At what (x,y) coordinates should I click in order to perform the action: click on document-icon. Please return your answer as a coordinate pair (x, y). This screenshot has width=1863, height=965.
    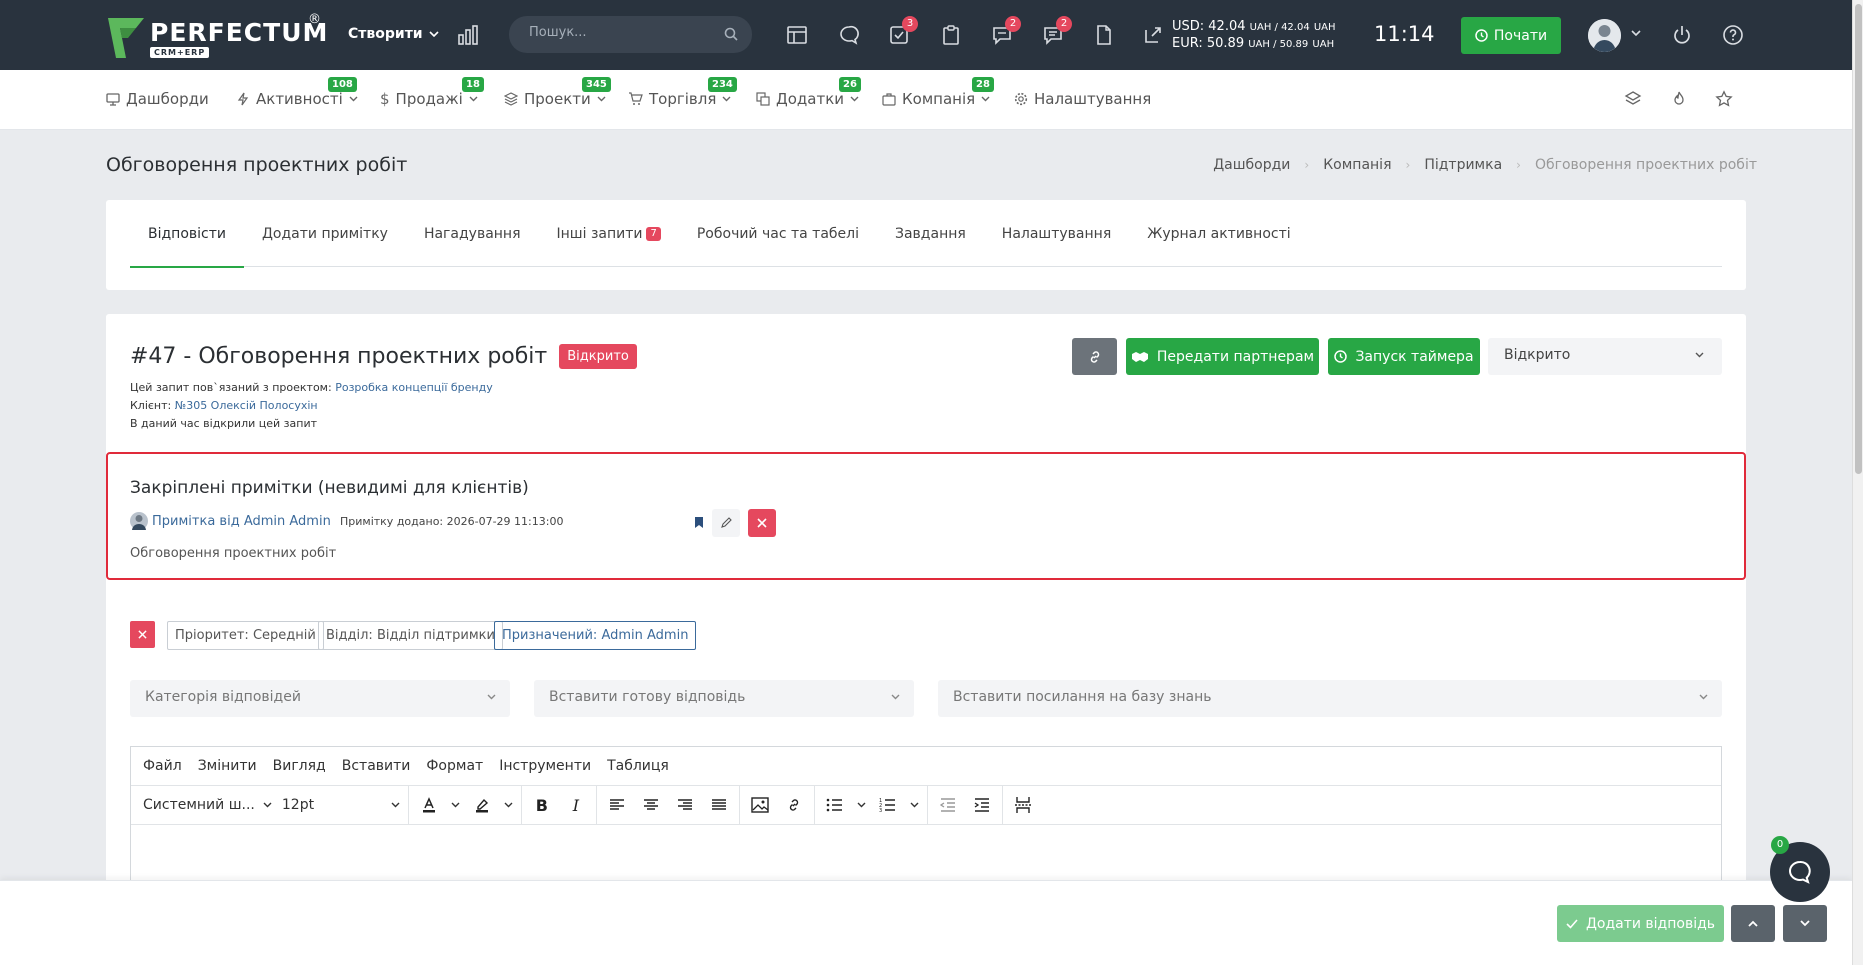
    Looking at the image, I should click on (1104, 35).